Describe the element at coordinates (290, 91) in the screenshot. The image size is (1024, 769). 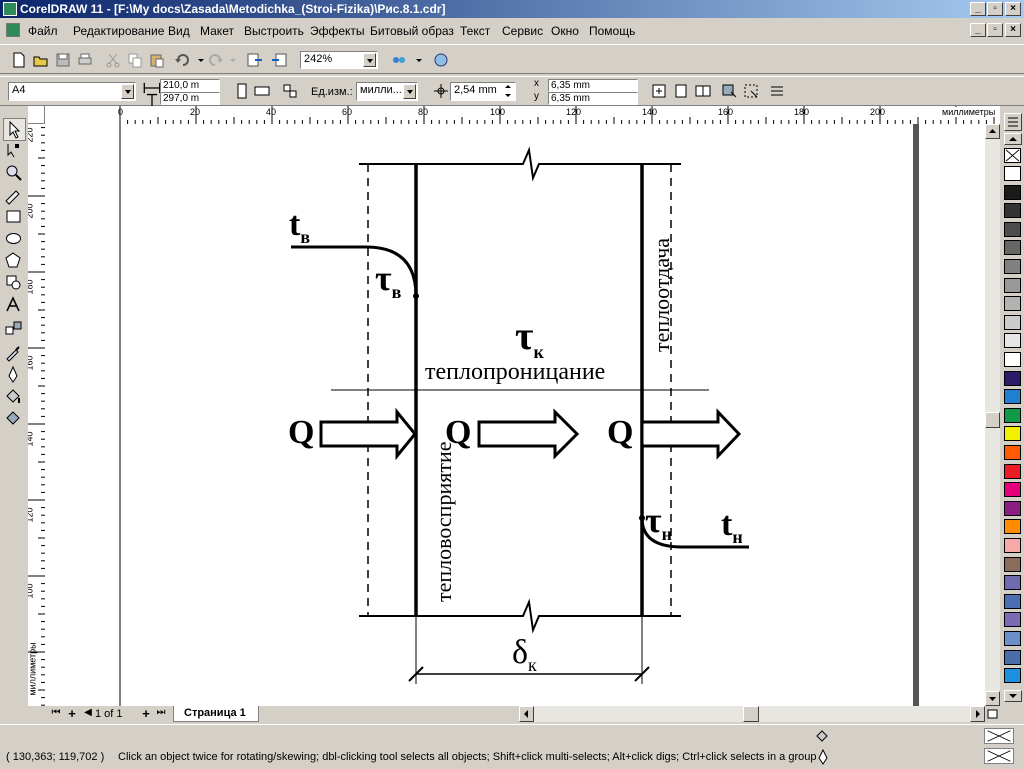
I see `page-layout-icon` at that location.